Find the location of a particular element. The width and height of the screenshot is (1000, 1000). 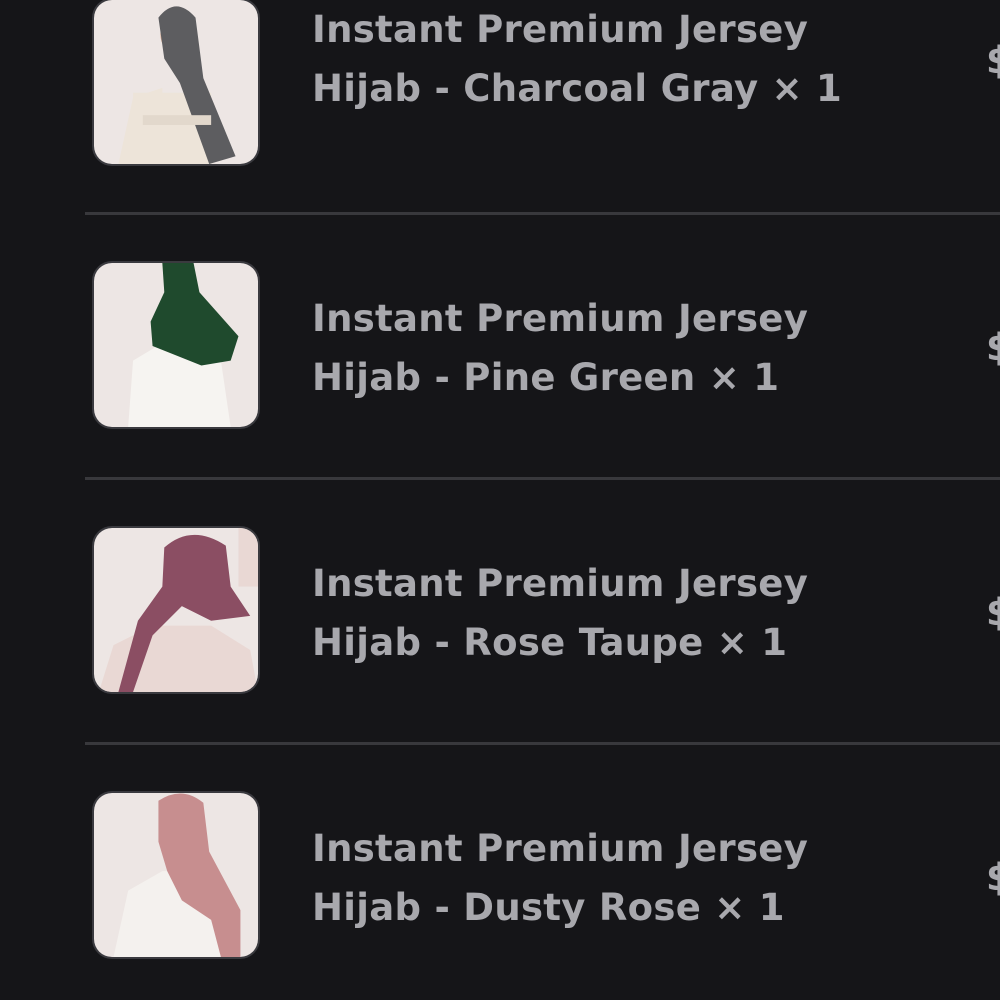

item-title-line-2: Hijab - Rose Taupe × 1 is located at coordinates (550, 642).